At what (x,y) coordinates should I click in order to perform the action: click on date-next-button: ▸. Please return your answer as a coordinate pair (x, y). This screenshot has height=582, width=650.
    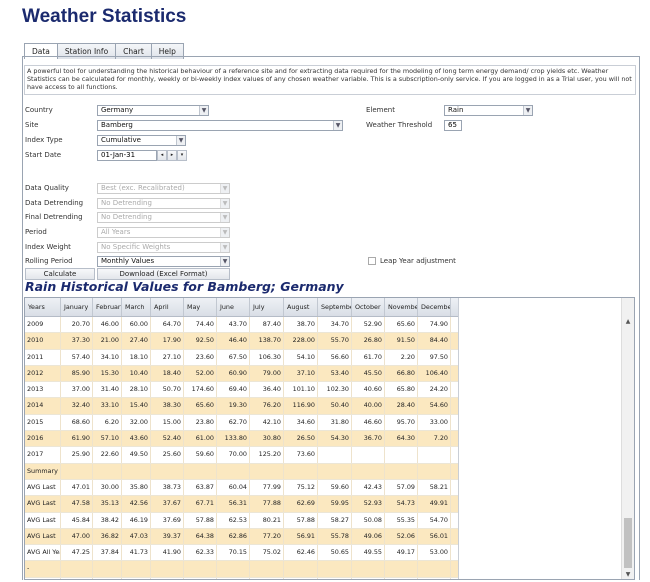
    Looking at the image, I should click on (172, 155).